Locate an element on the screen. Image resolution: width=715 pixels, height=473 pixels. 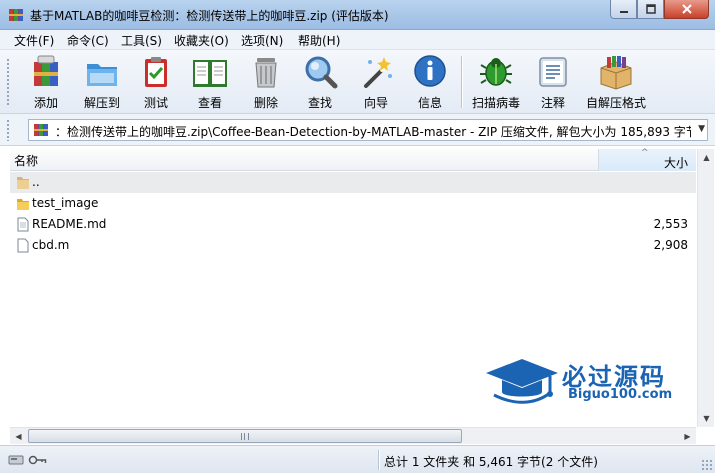
scroll-grip-icon is located at coordinates (245, 436).